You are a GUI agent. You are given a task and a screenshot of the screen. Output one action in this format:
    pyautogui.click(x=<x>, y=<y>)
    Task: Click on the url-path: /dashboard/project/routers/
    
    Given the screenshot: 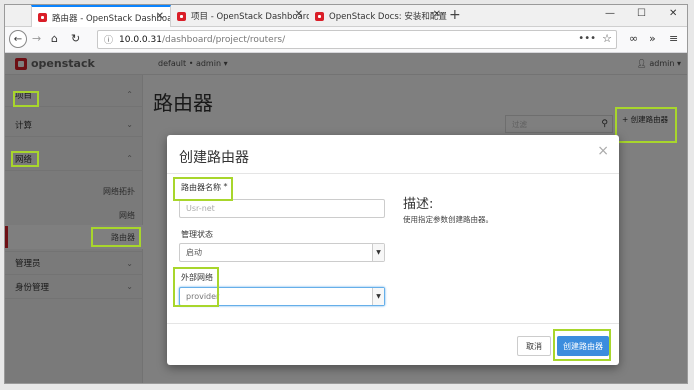 What is the action you would take?
    pyautogui.click(x=223, y=39)
    